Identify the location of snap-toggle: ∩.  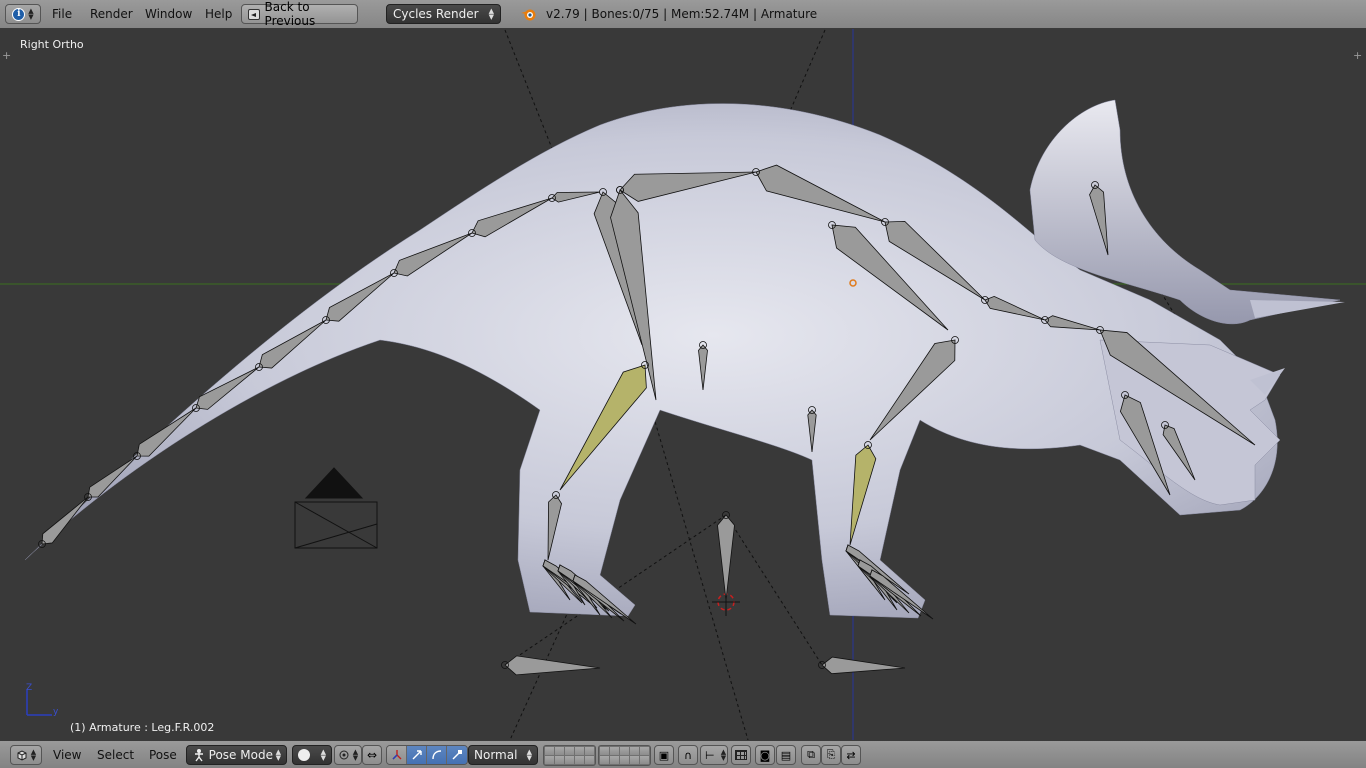
(688, 755).